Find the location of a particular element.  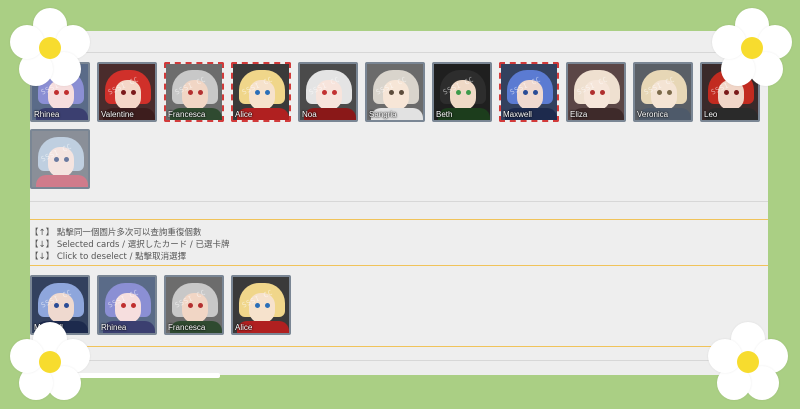

flower-decoration-top-left is located at coordinates (50, 48).